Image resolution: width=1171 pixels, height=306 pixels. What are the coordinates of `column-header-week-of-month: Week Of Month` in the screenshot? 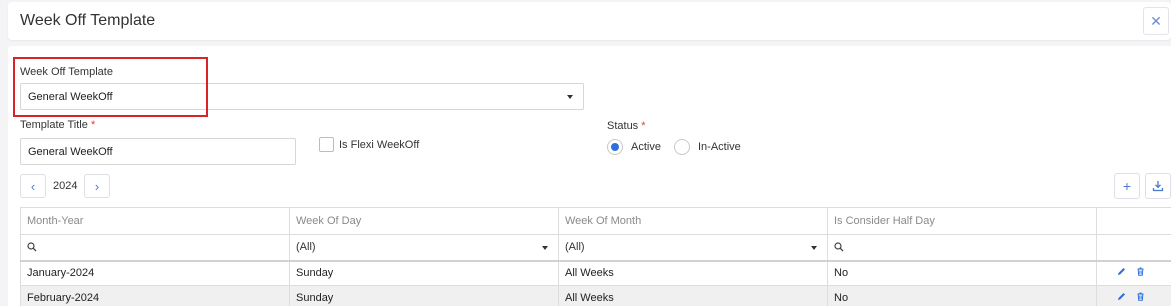 It's located at (693, 221).